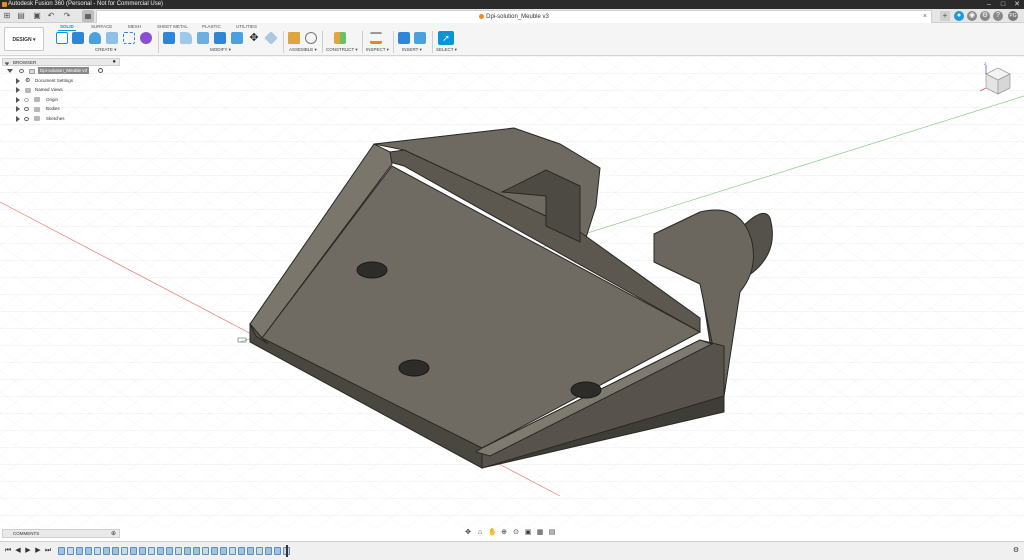  What do you see at coordinates (61, 109) in the screenshot?
I see `browser-item-bodies: Bodies` at bounding box center [61, 109].